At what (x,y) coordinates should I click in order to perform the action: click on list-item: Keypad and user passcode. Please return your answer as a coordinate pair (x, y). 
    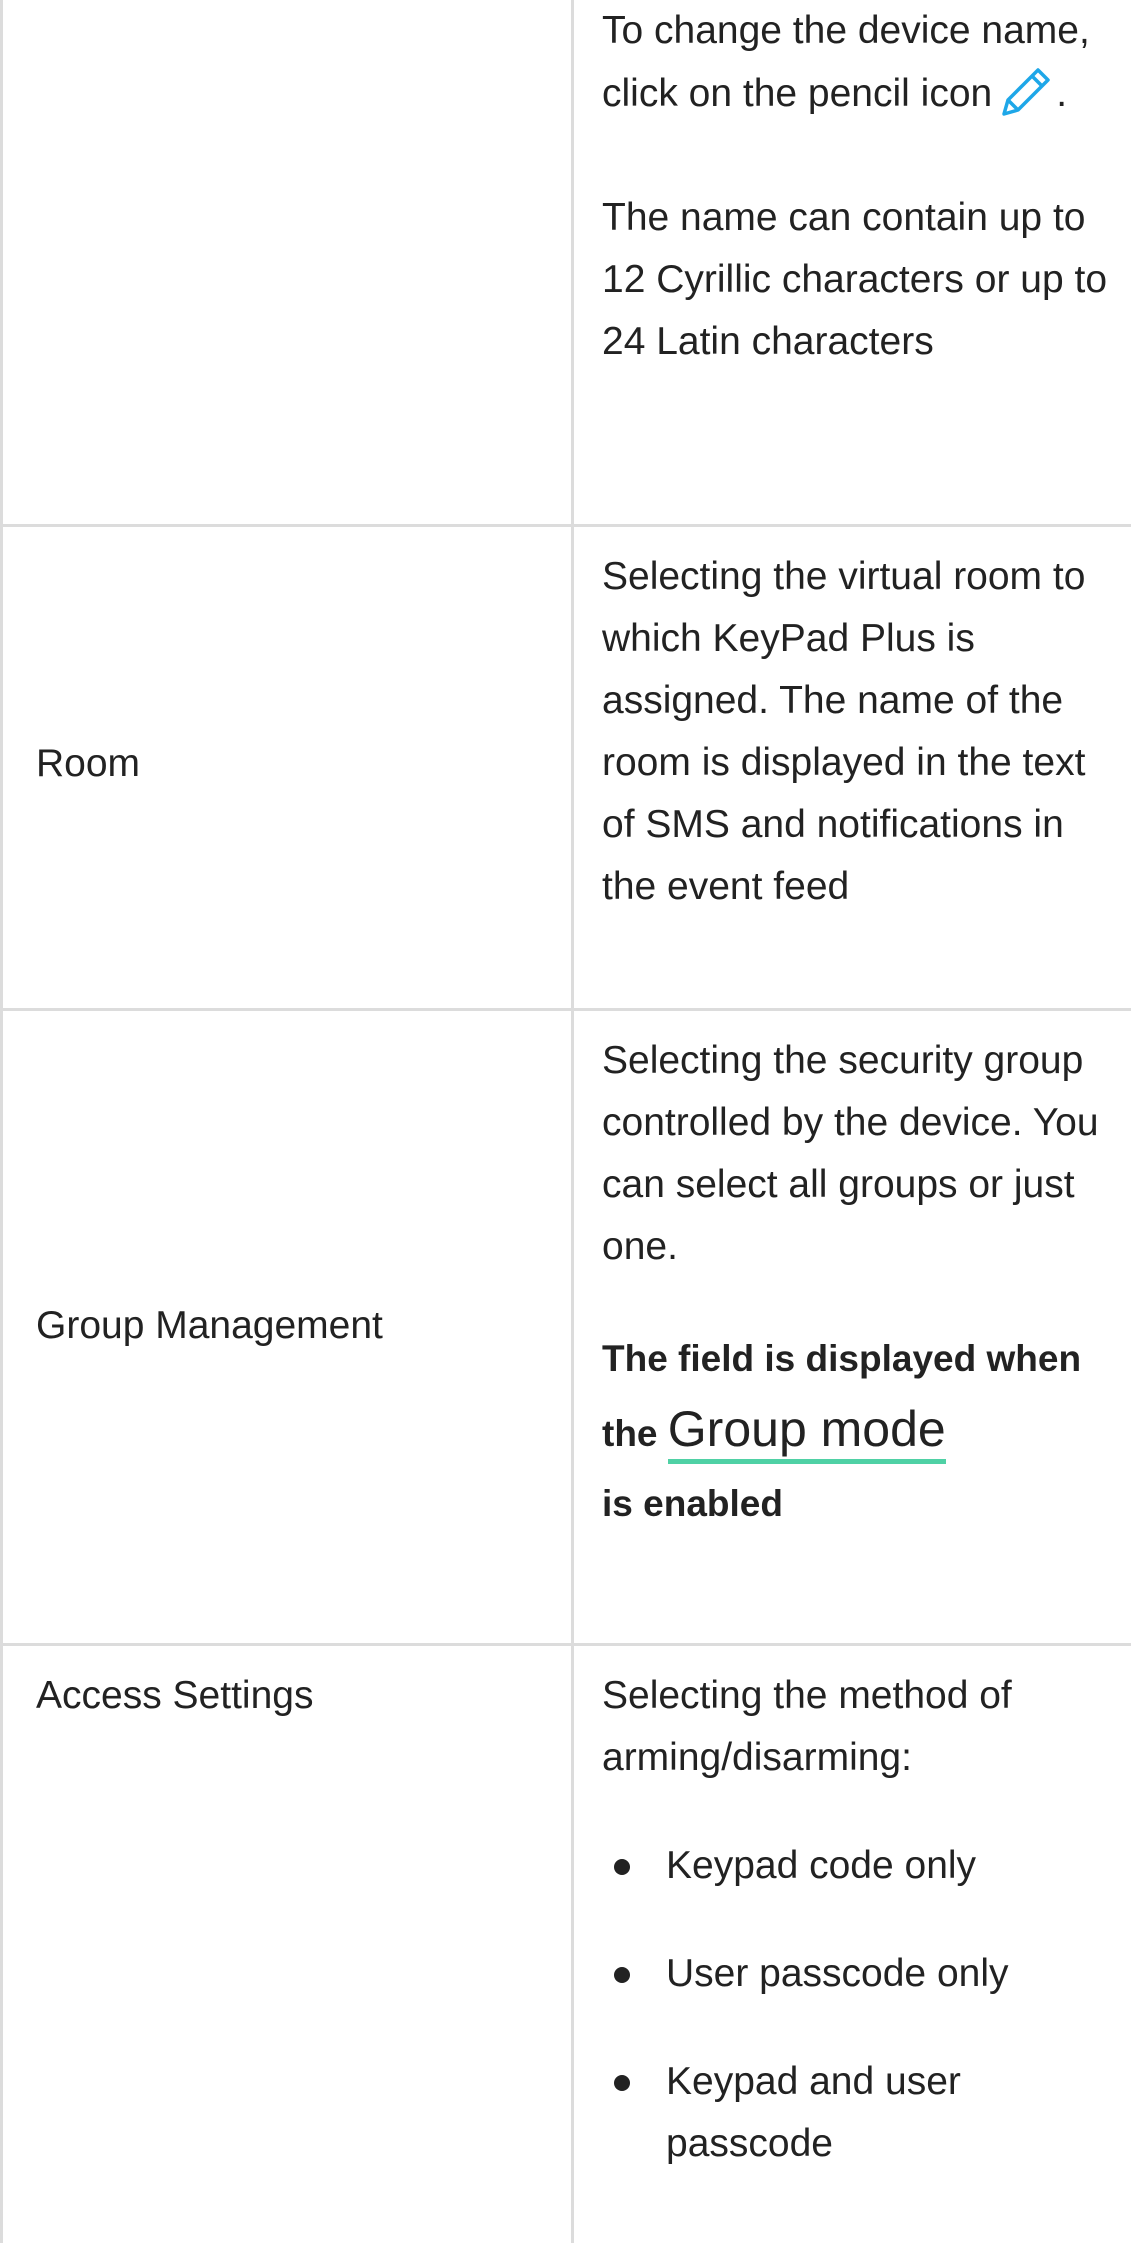
    Looking at the image, I should click on (824, 2113).